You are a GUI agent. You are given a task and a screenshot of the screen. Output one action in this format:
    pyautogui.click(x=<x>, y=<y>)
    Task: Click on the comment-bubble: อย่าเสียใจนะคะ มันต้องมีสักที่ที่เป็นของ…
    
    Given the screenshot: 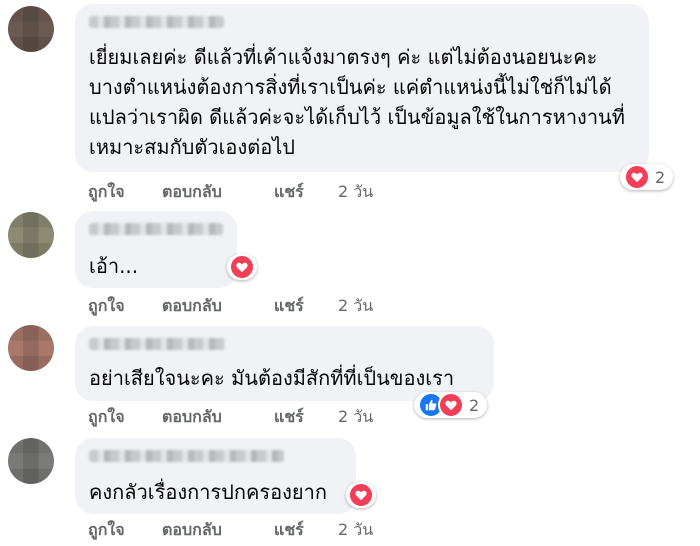 What is the action you would take?
    pyautogui.click(x=284, y=363)
    